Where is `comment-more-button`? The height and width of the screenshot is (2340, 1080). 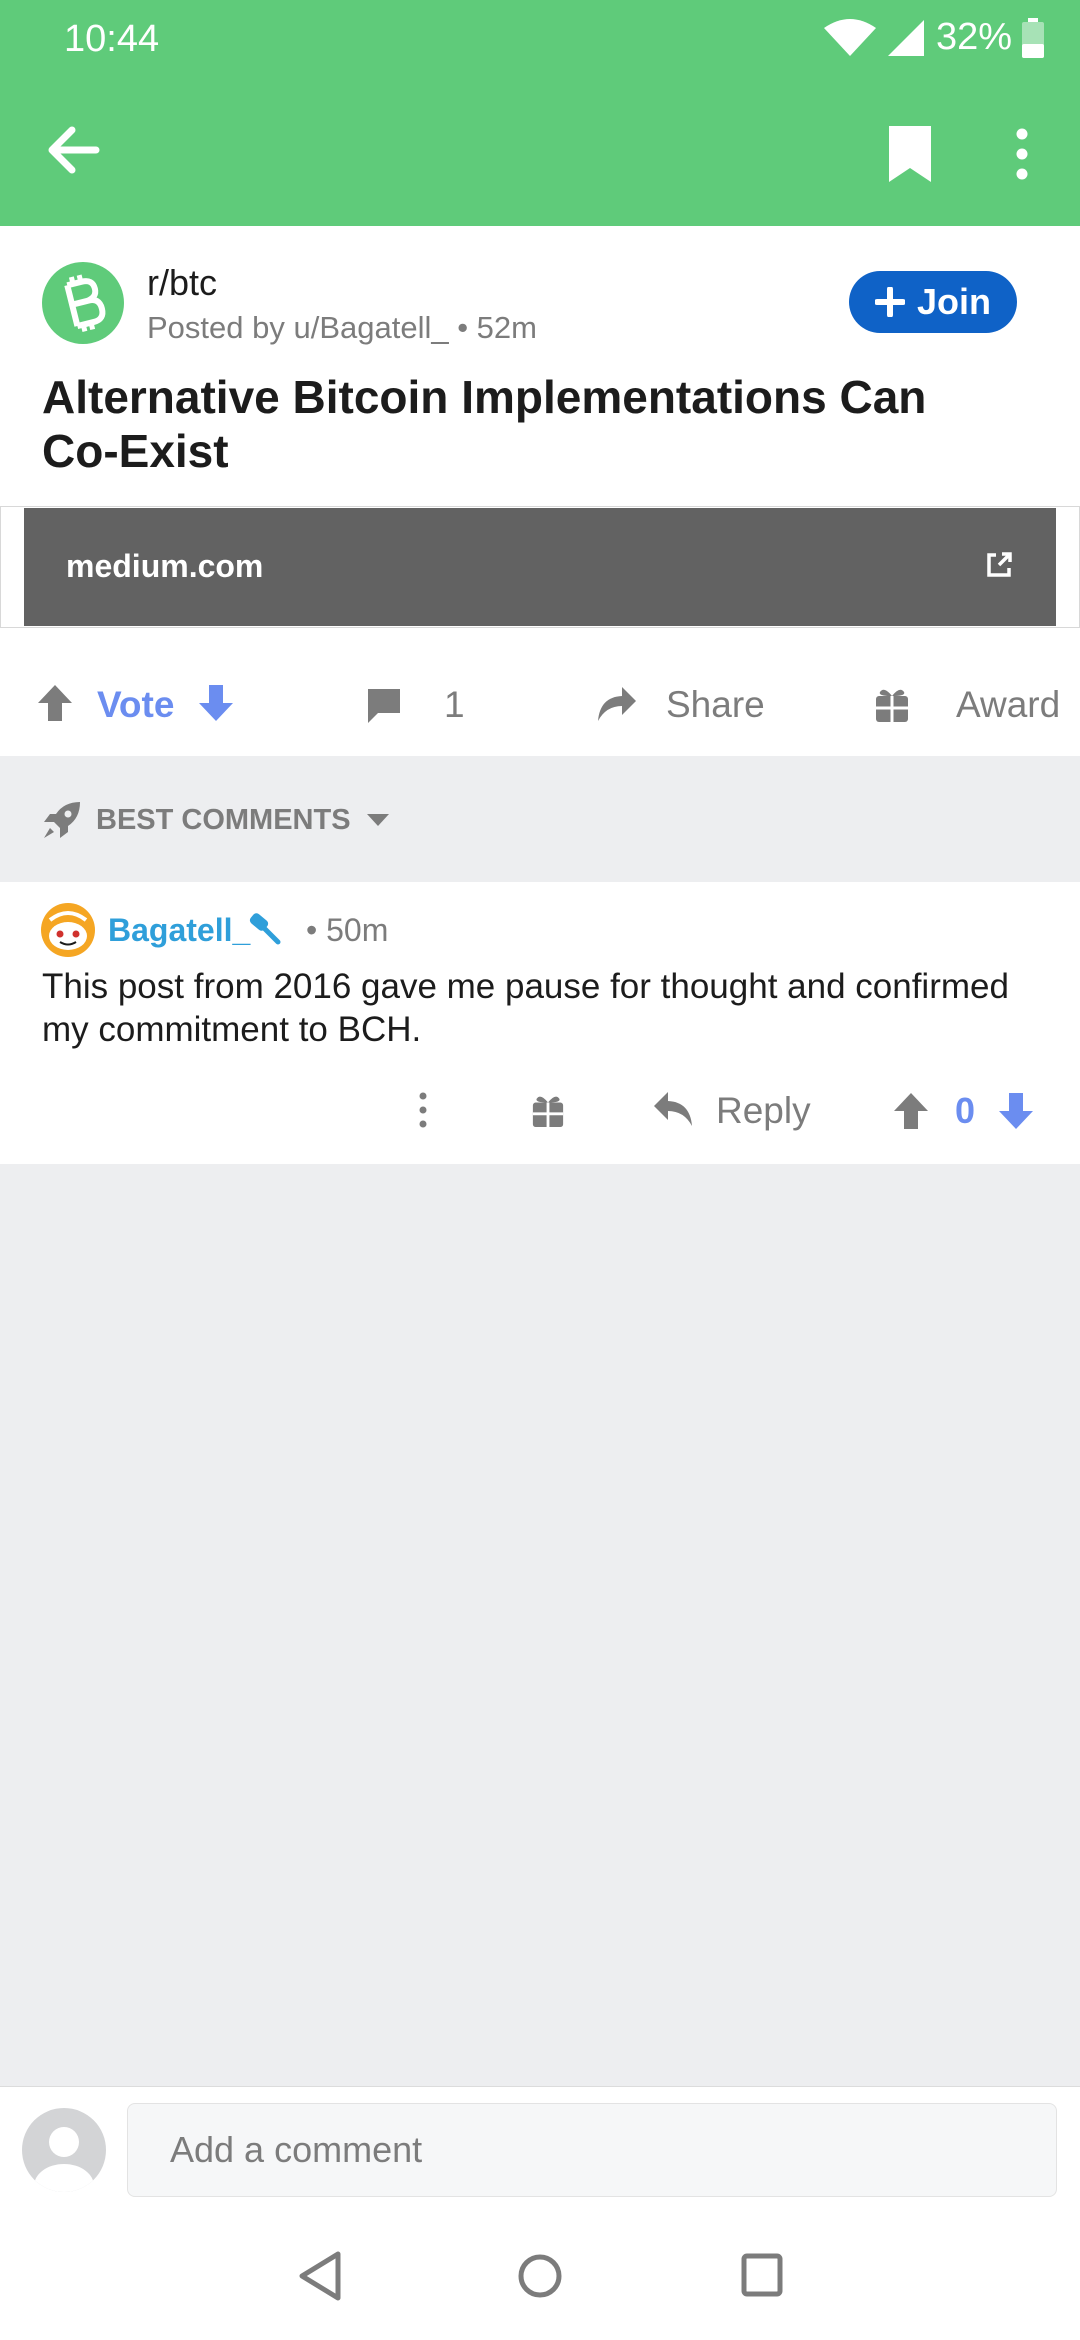
comment-more-button is located at coordinates (423, 1112).